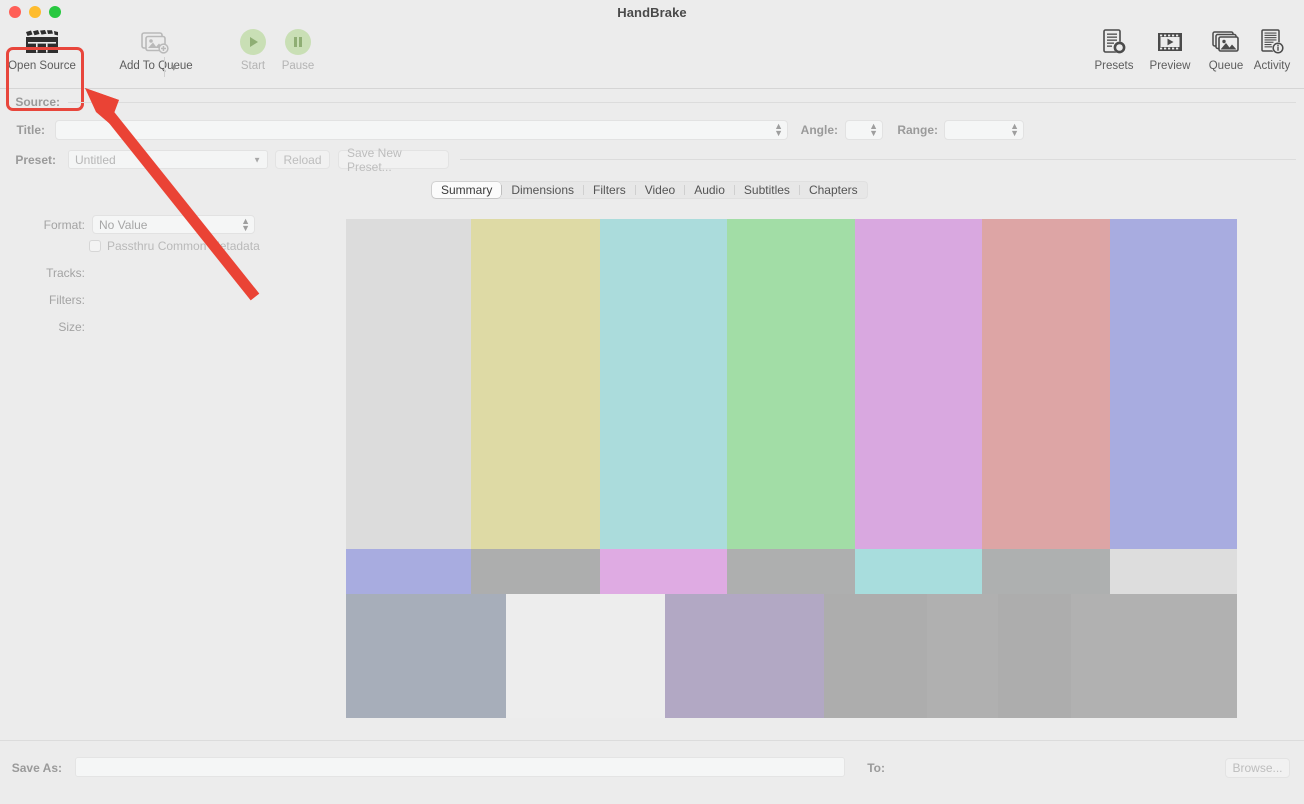 Image resolution: width=1304 pixels, height=804 pixels. I want to click on clapperboard-icon, so click(42, 42).